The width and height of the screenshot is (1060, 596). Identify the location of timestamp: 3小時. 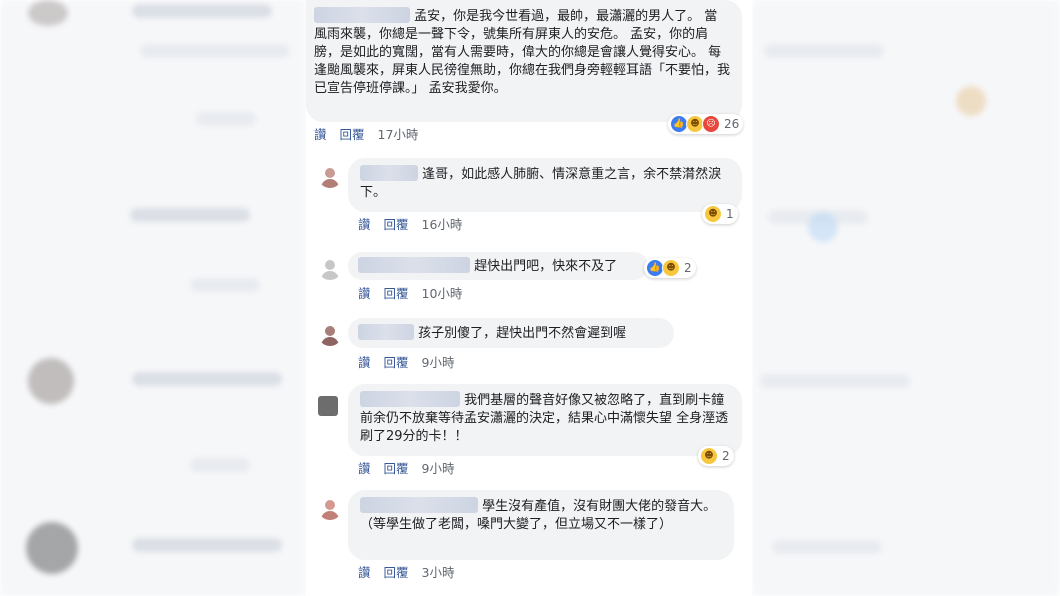
(438, 572).